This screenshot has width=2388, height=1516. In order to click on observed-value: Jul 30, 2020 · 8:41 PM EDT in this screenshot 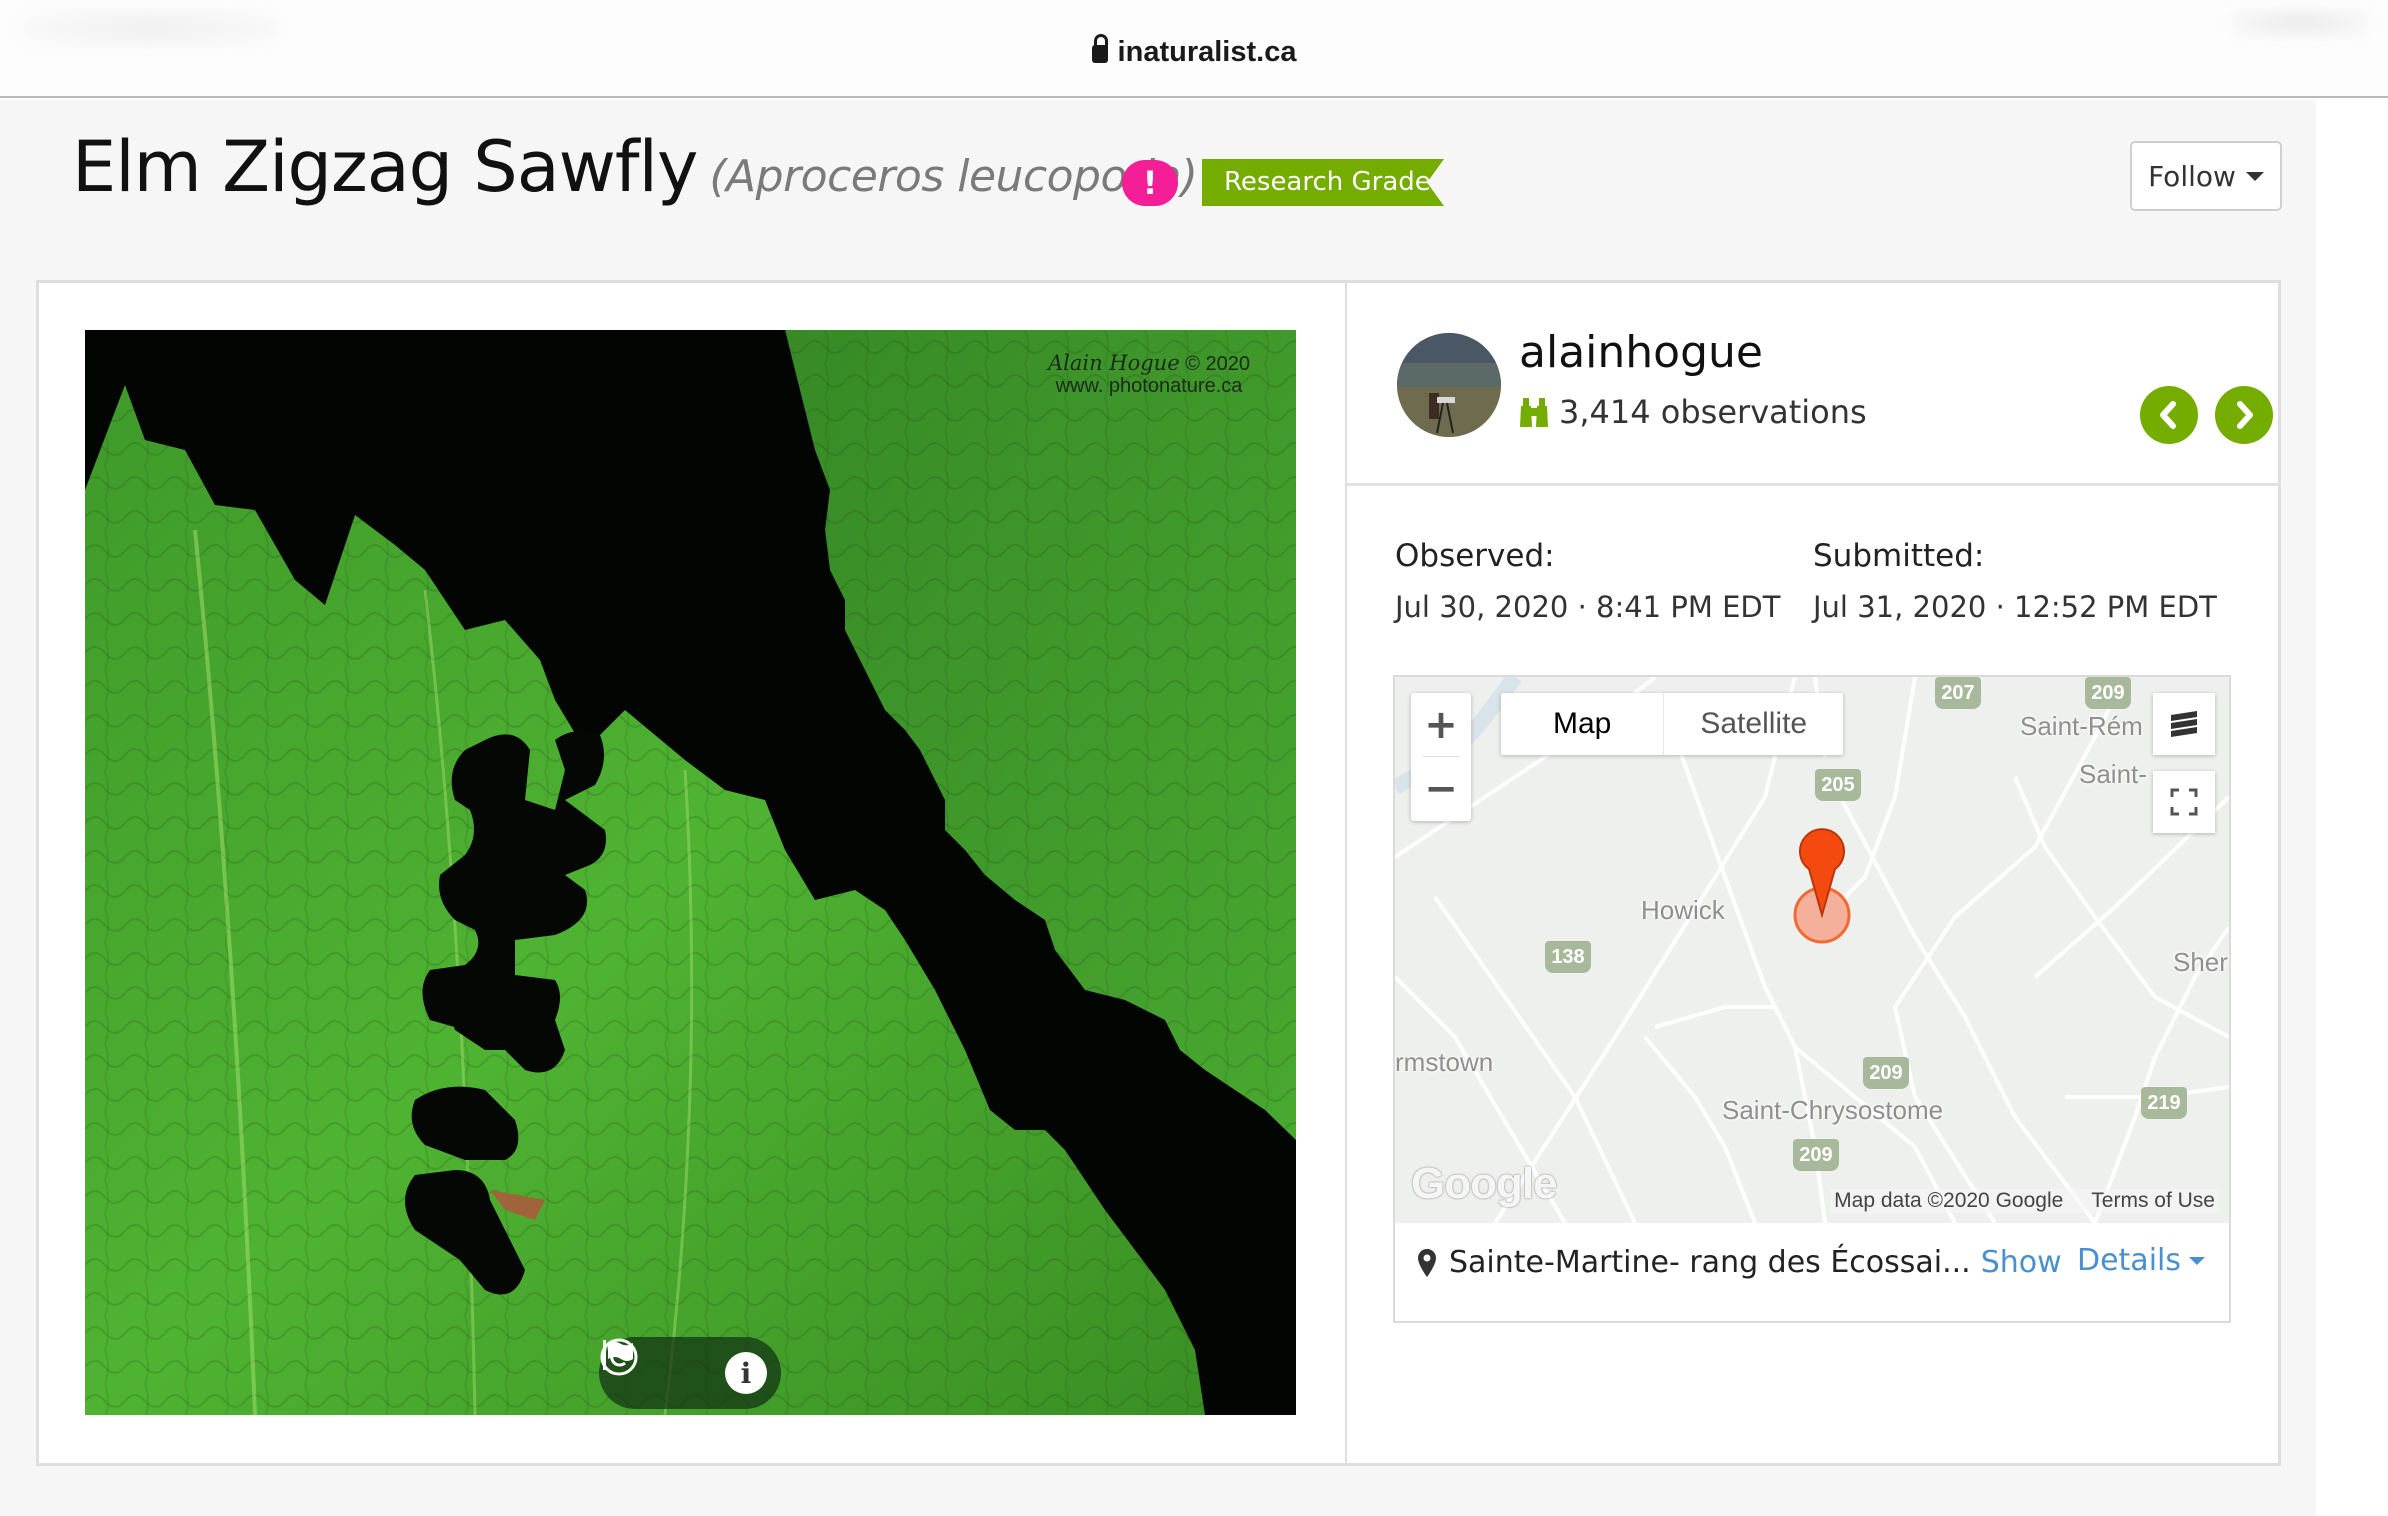, I will do `click(1588, 607)`.